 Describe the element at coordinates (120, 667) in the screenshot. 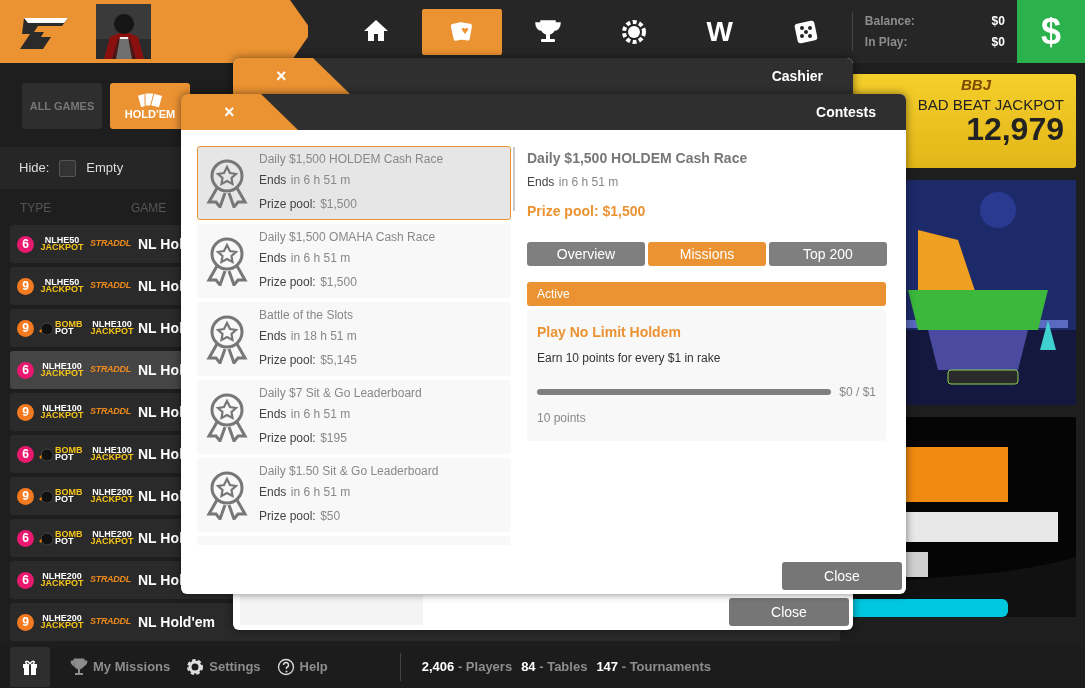

I see `footer-link: My Missions` at that location.